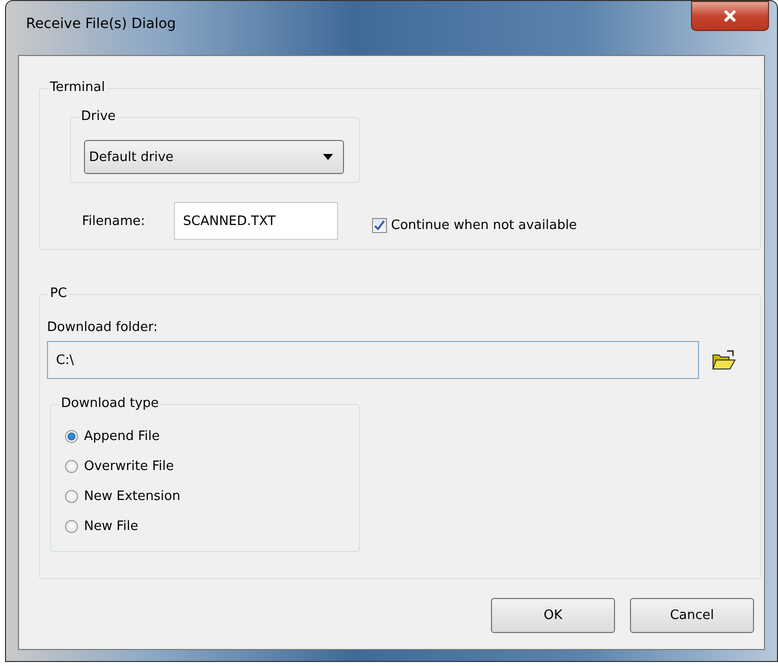 Image resolution: width=778 pixels, height=666 pixels. What do you see at coordinates (103, 328) in the screenshot?
I see `download-folder-label: Download folder:` at bounding box center [103, 328].